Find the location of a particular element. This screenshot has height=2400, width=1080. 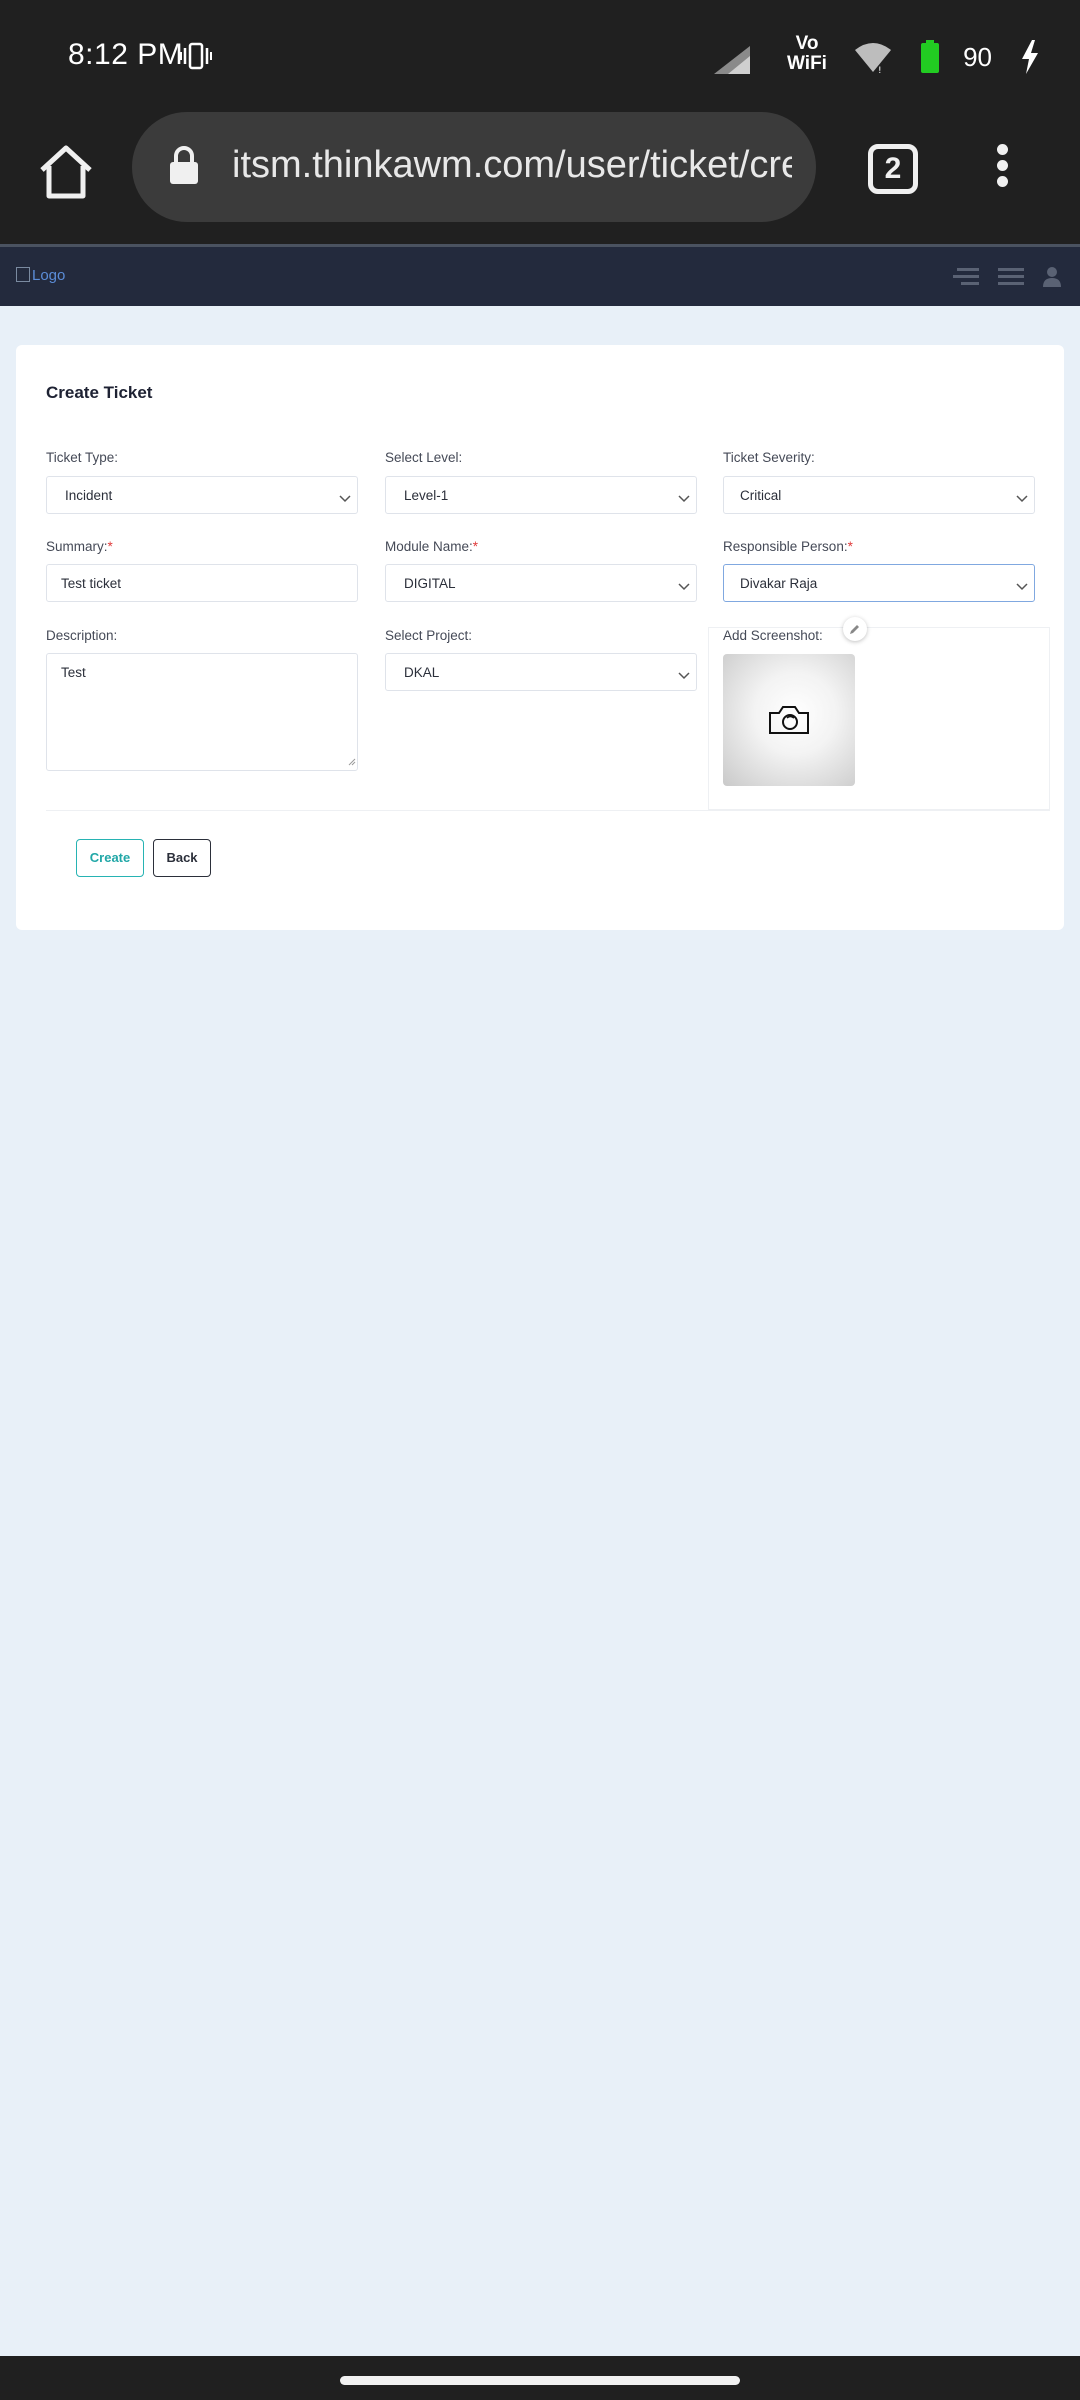

system-nav-bar is located at coordinates (540, 2378).